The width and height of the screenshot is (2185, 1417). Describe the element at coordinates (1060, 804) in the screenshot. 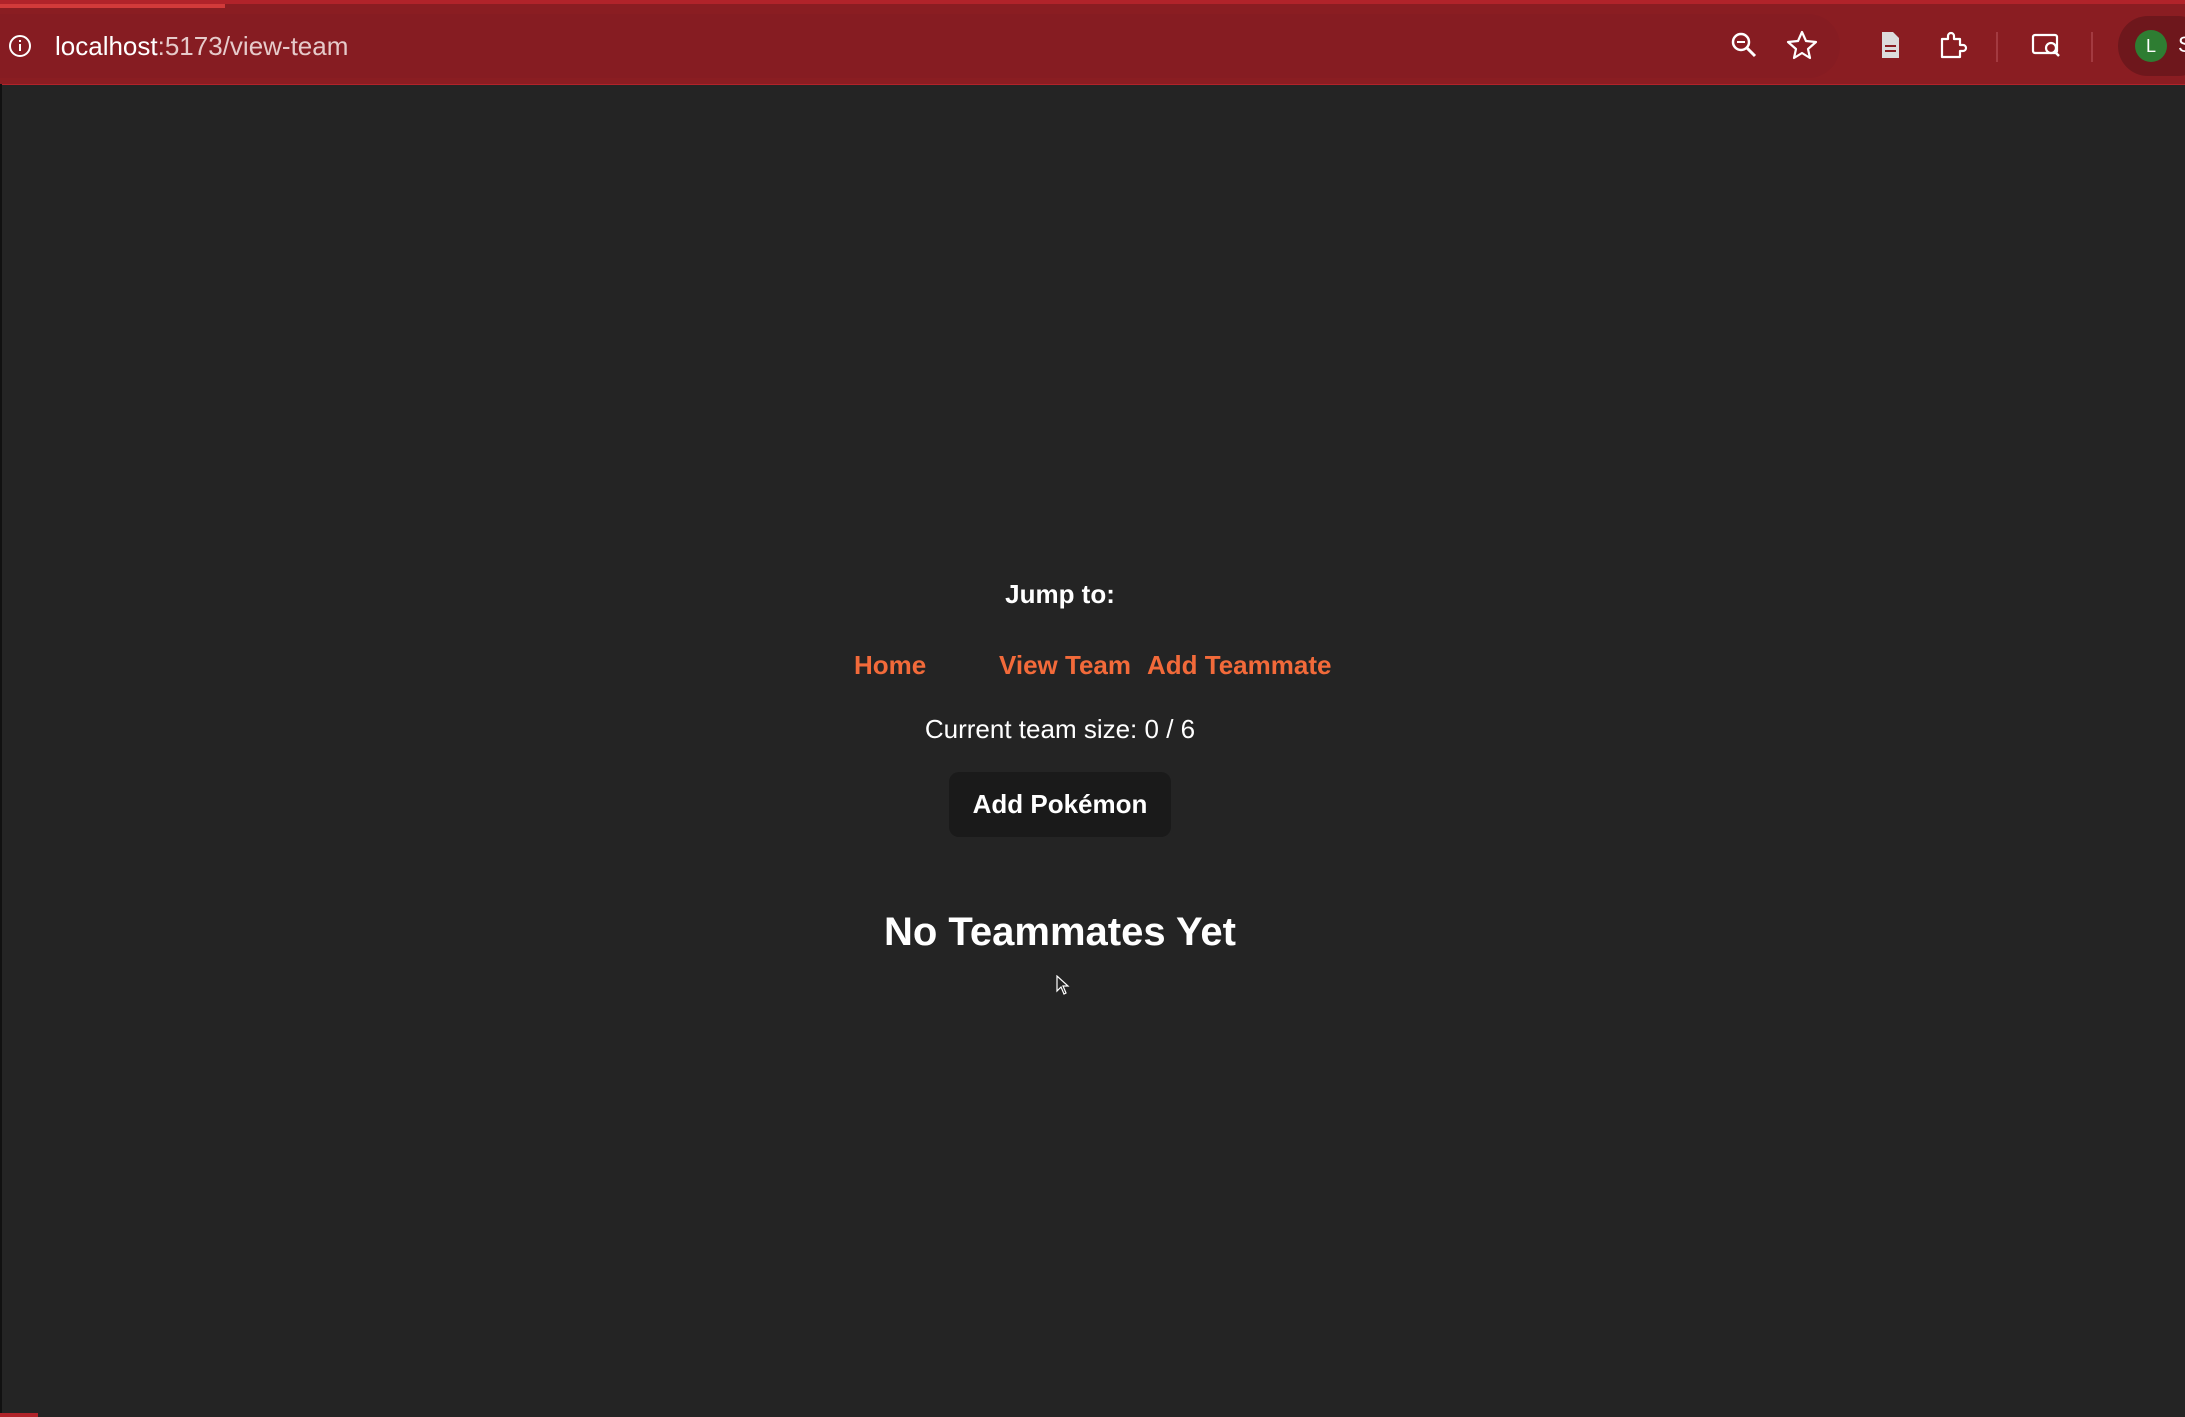

I see `add-pokemon-button: Add Pokémon` at that location.